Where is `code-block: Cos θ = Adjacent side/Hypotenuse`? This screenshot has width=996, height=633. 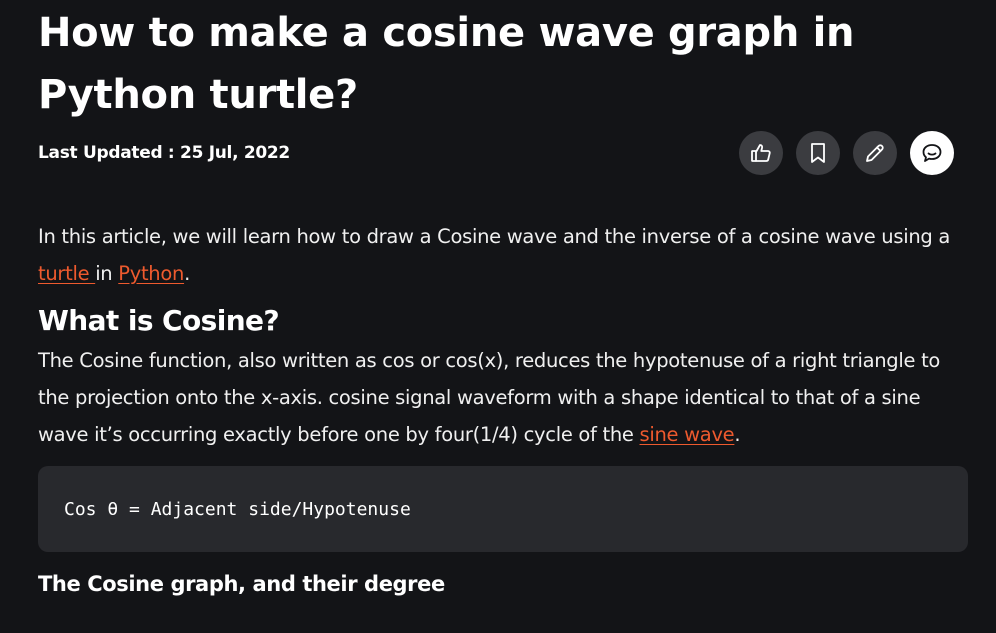
code-block: Cos θ = Adjacent side/Hypotenuse is located at coordinates (503, 509).